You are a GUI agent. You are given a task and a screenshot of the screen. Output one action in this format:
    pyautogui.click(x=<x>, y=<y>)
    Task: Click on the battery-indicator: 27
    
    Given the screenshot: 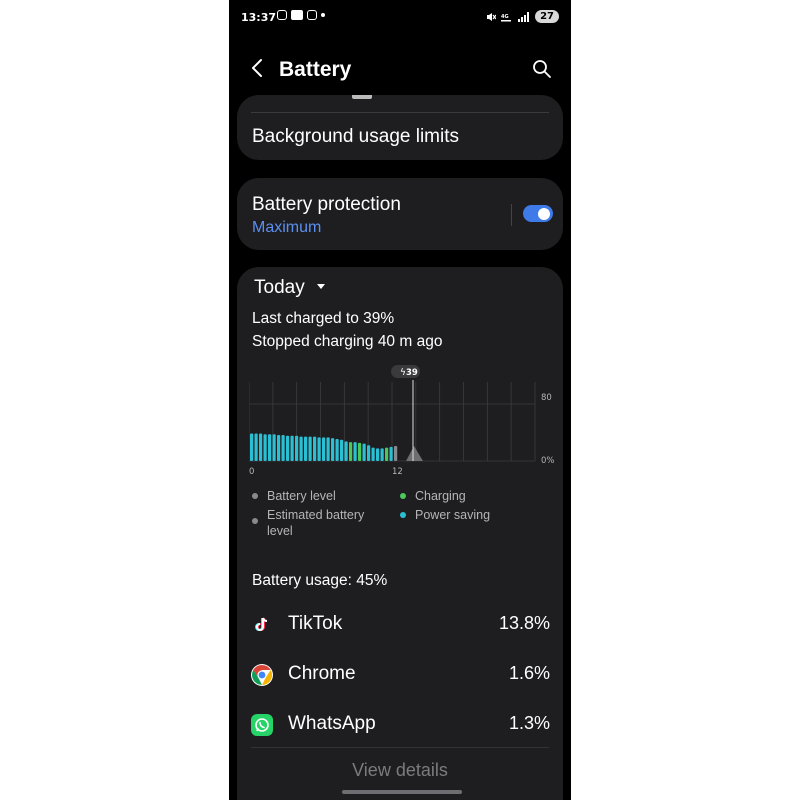 What is the action you would take?
    pyautogui.click(x=547, y=16)
    